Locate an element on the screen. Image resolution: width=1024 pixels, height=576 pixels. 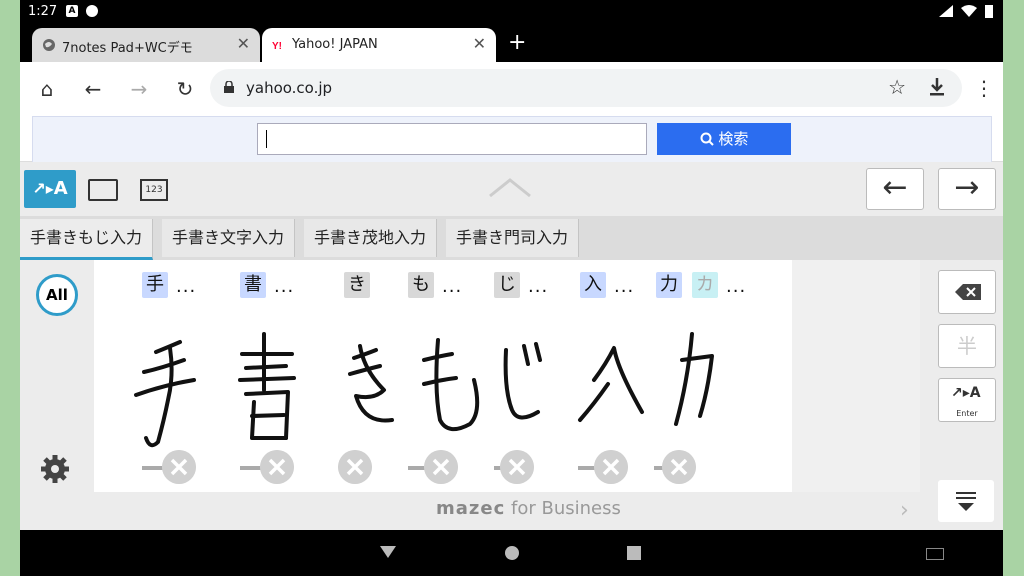
nav-home-icon is located at coordinates (512, 553).